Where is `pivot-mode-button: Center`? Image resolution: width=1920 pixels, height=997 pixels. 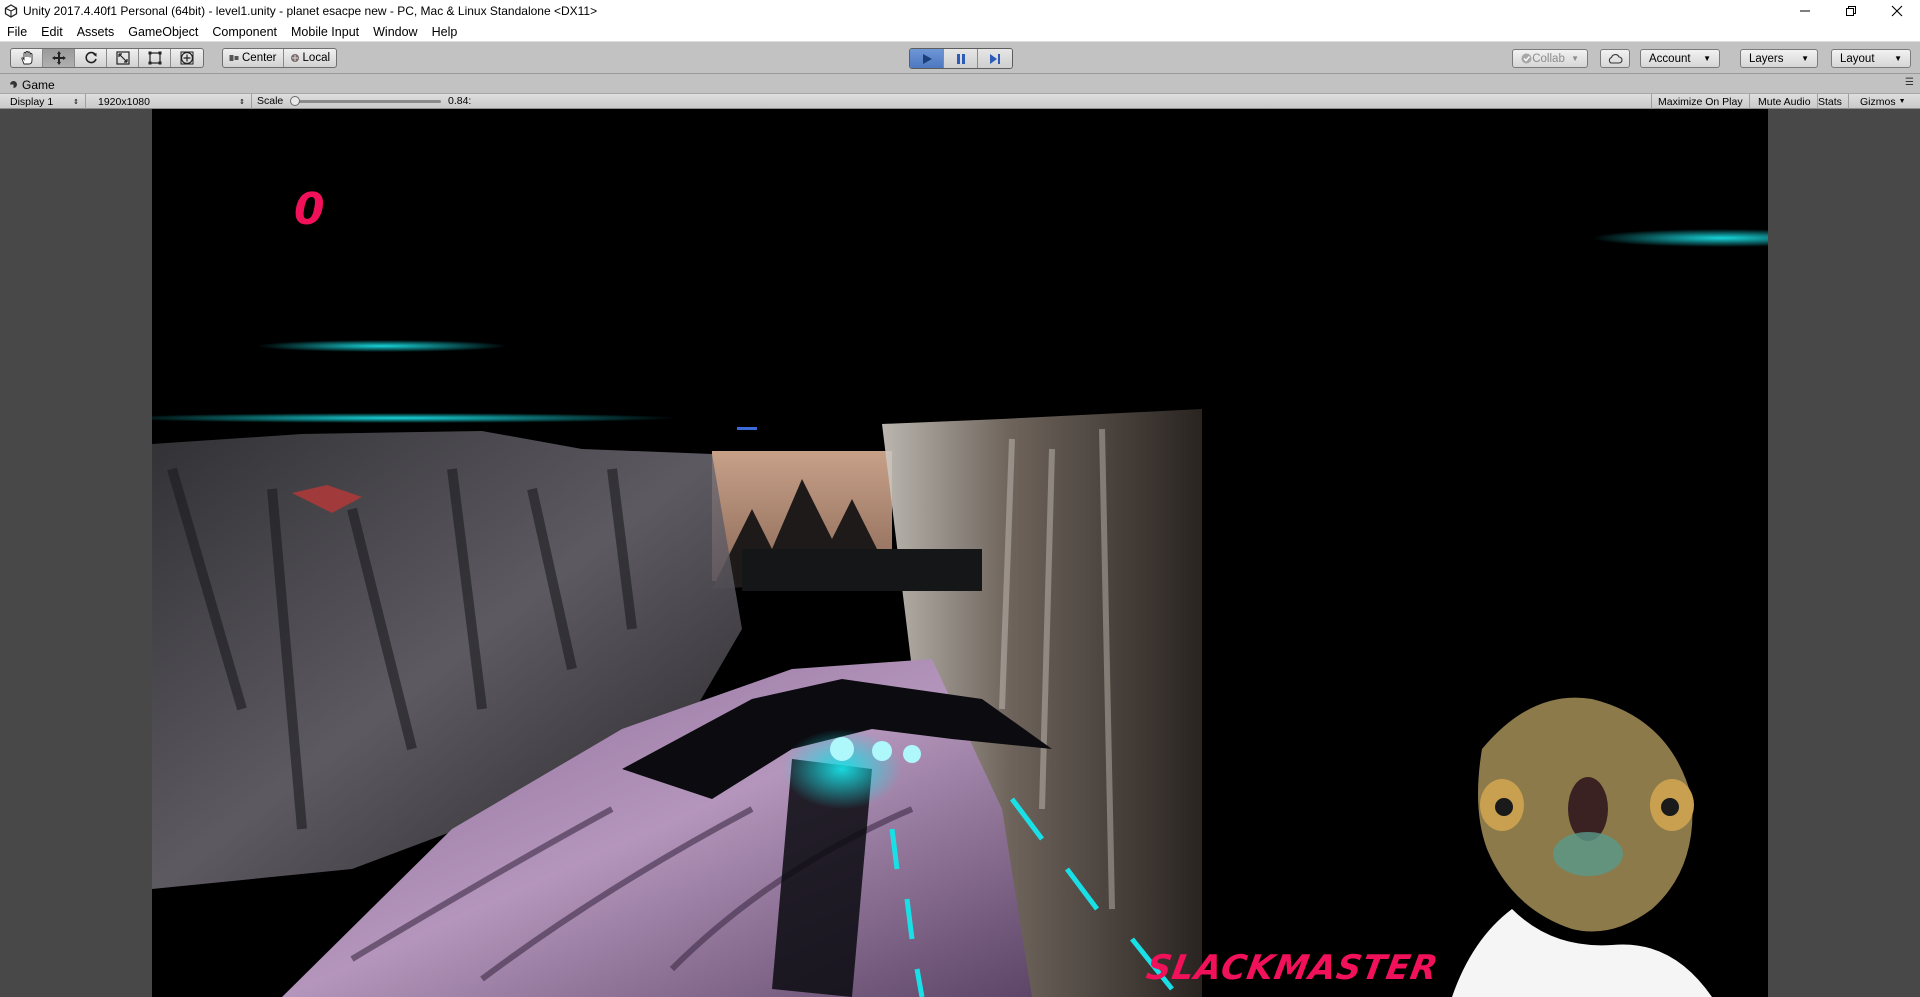
pivot-mode-button: Center is located at coordinates (253, 58).